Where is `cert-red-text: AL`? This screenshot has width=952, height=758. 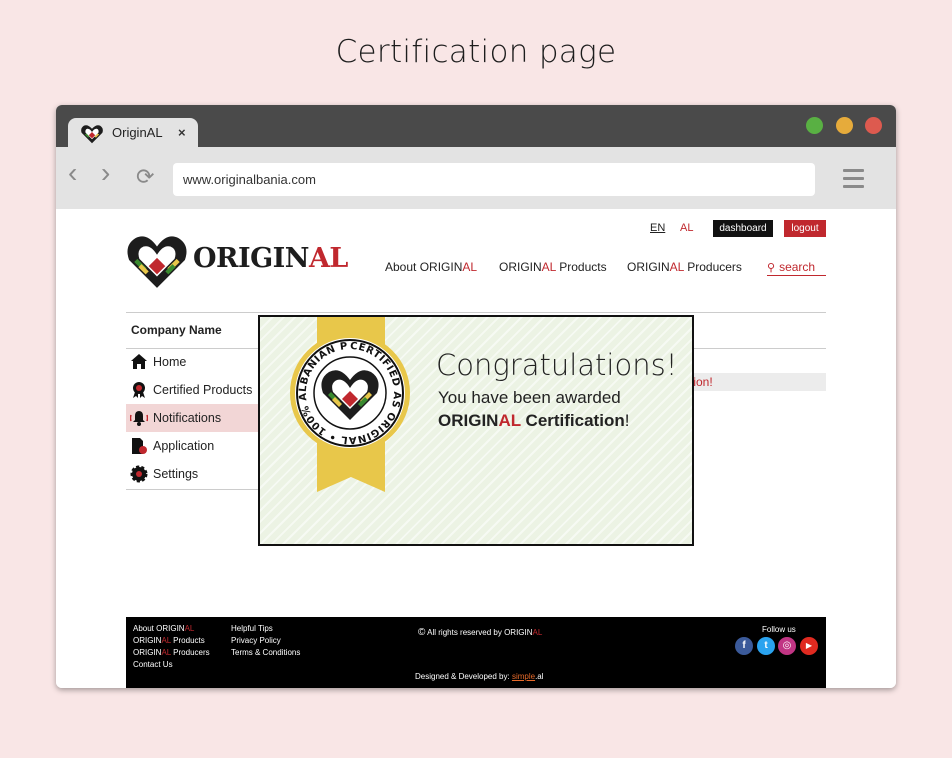 cert-red-text: AL is located at coordinates (509, 420).